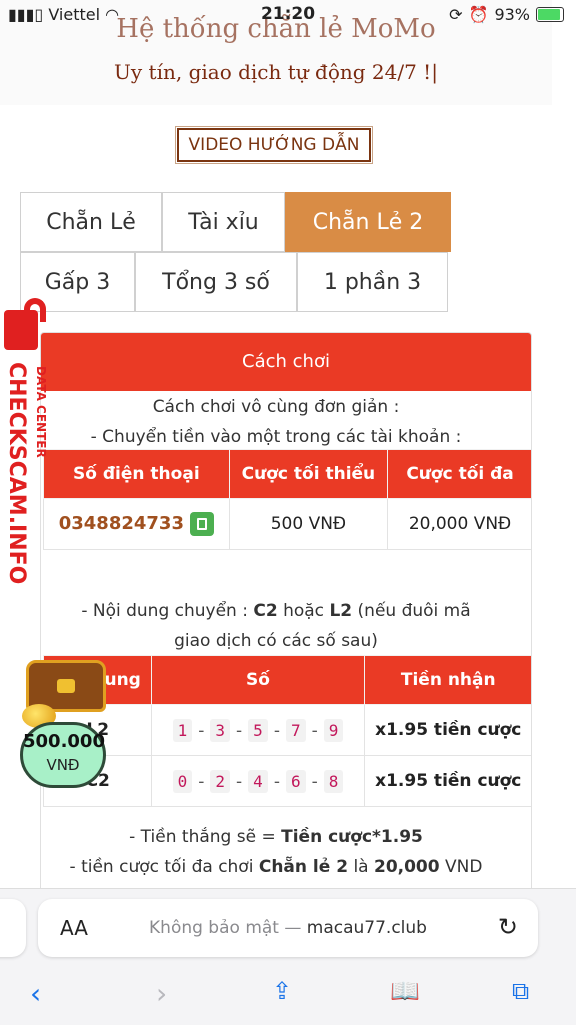  What do you see at coordinates (366, 928) in the screenshot?
I see `domain-label: macau77.club` at bounding box center [366, 928].